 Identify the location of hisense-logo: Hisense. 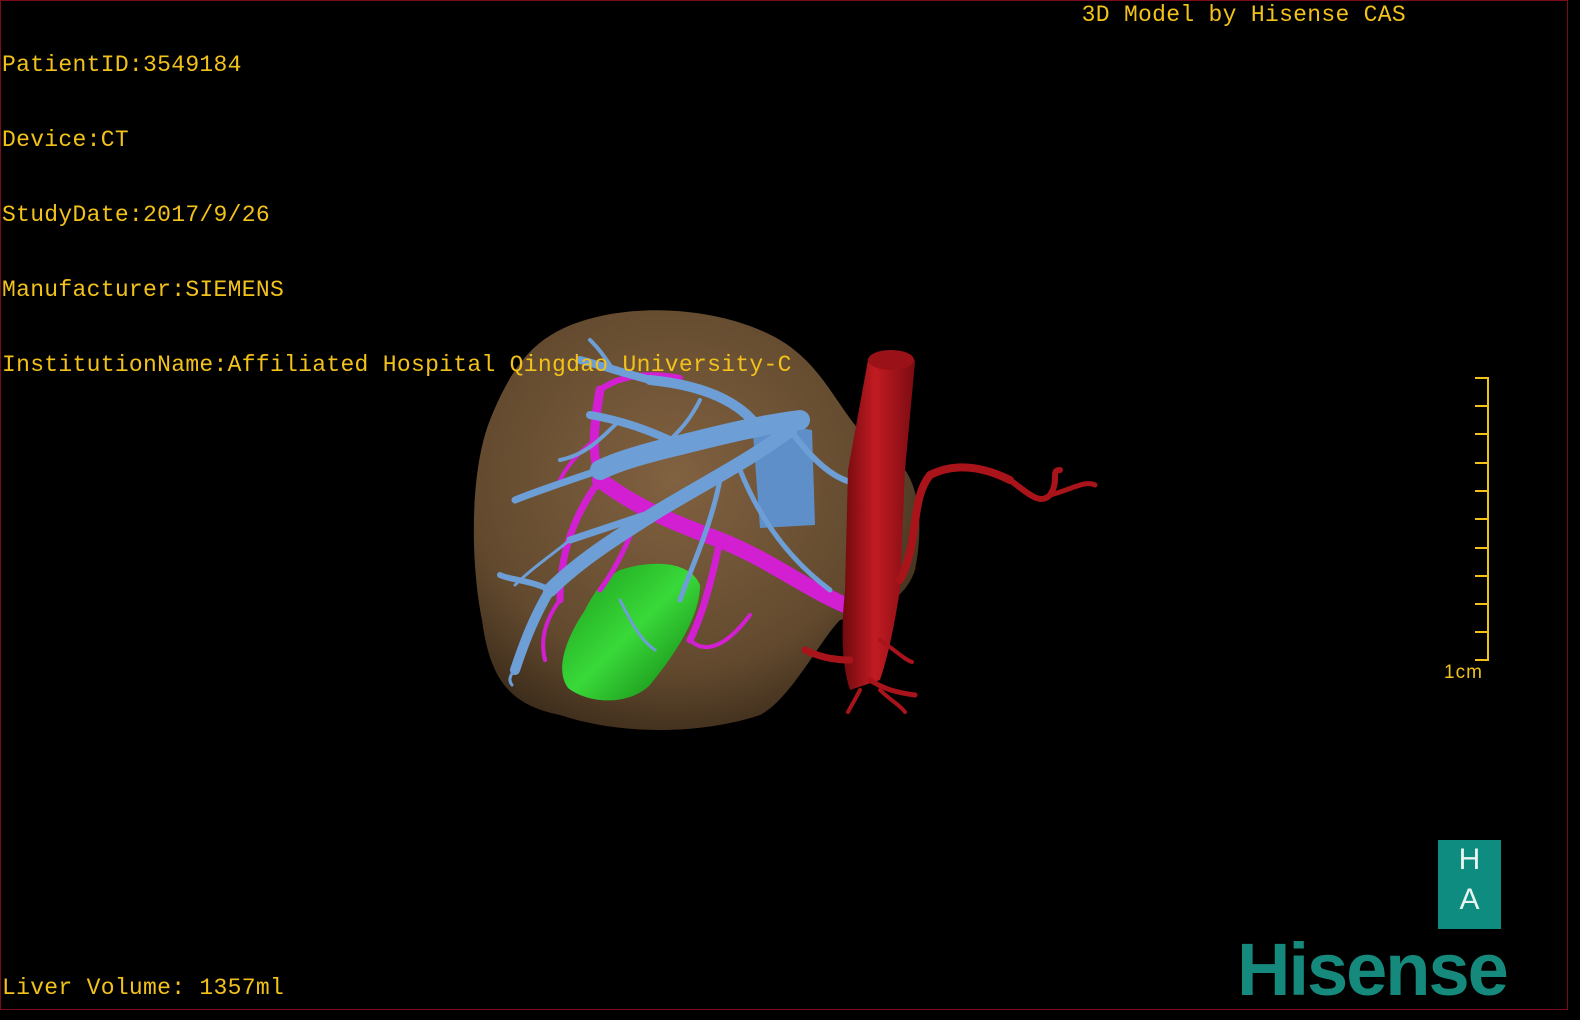
(1373, 969).